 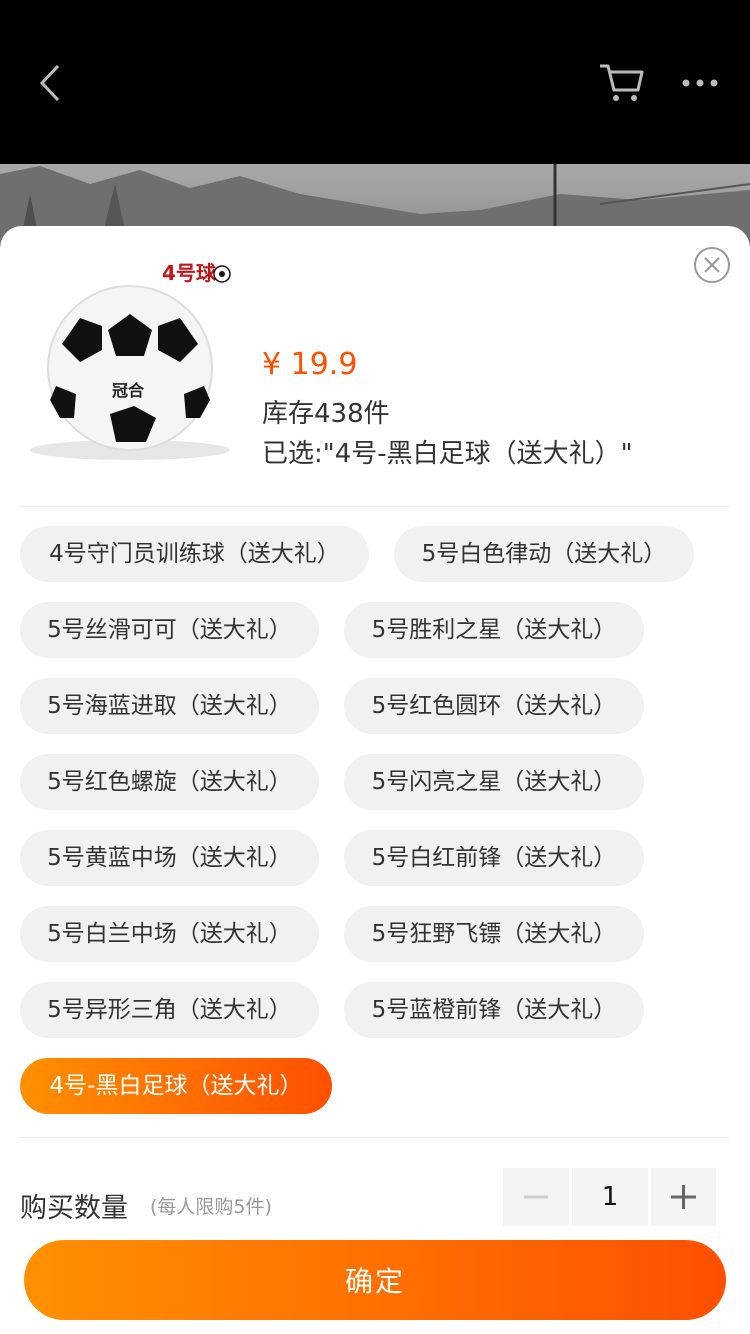 I want to click on variant-chip: 5号狂野飞镖（送大礼）, so click(x=494, y=934).